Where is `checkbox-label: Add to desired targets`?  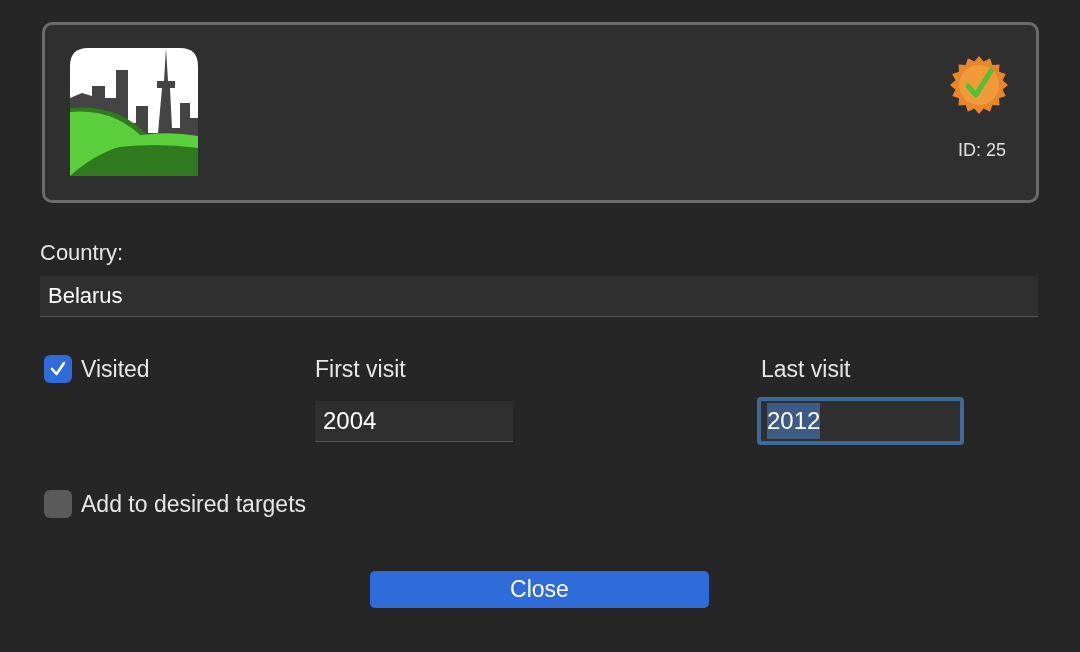 checkbox-label: Add to desired targets is located at coordinates (194, 504).